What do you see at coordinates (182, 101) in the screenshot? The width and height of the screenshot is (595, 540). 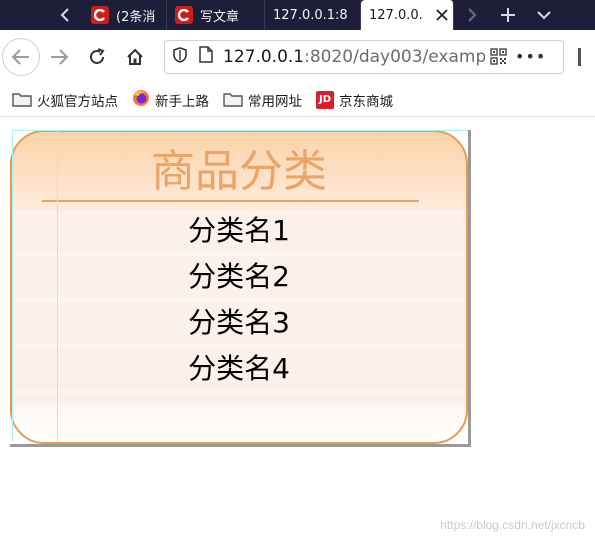 I see `bookmark-label: 新手上路` at bounding box center [182, 101].